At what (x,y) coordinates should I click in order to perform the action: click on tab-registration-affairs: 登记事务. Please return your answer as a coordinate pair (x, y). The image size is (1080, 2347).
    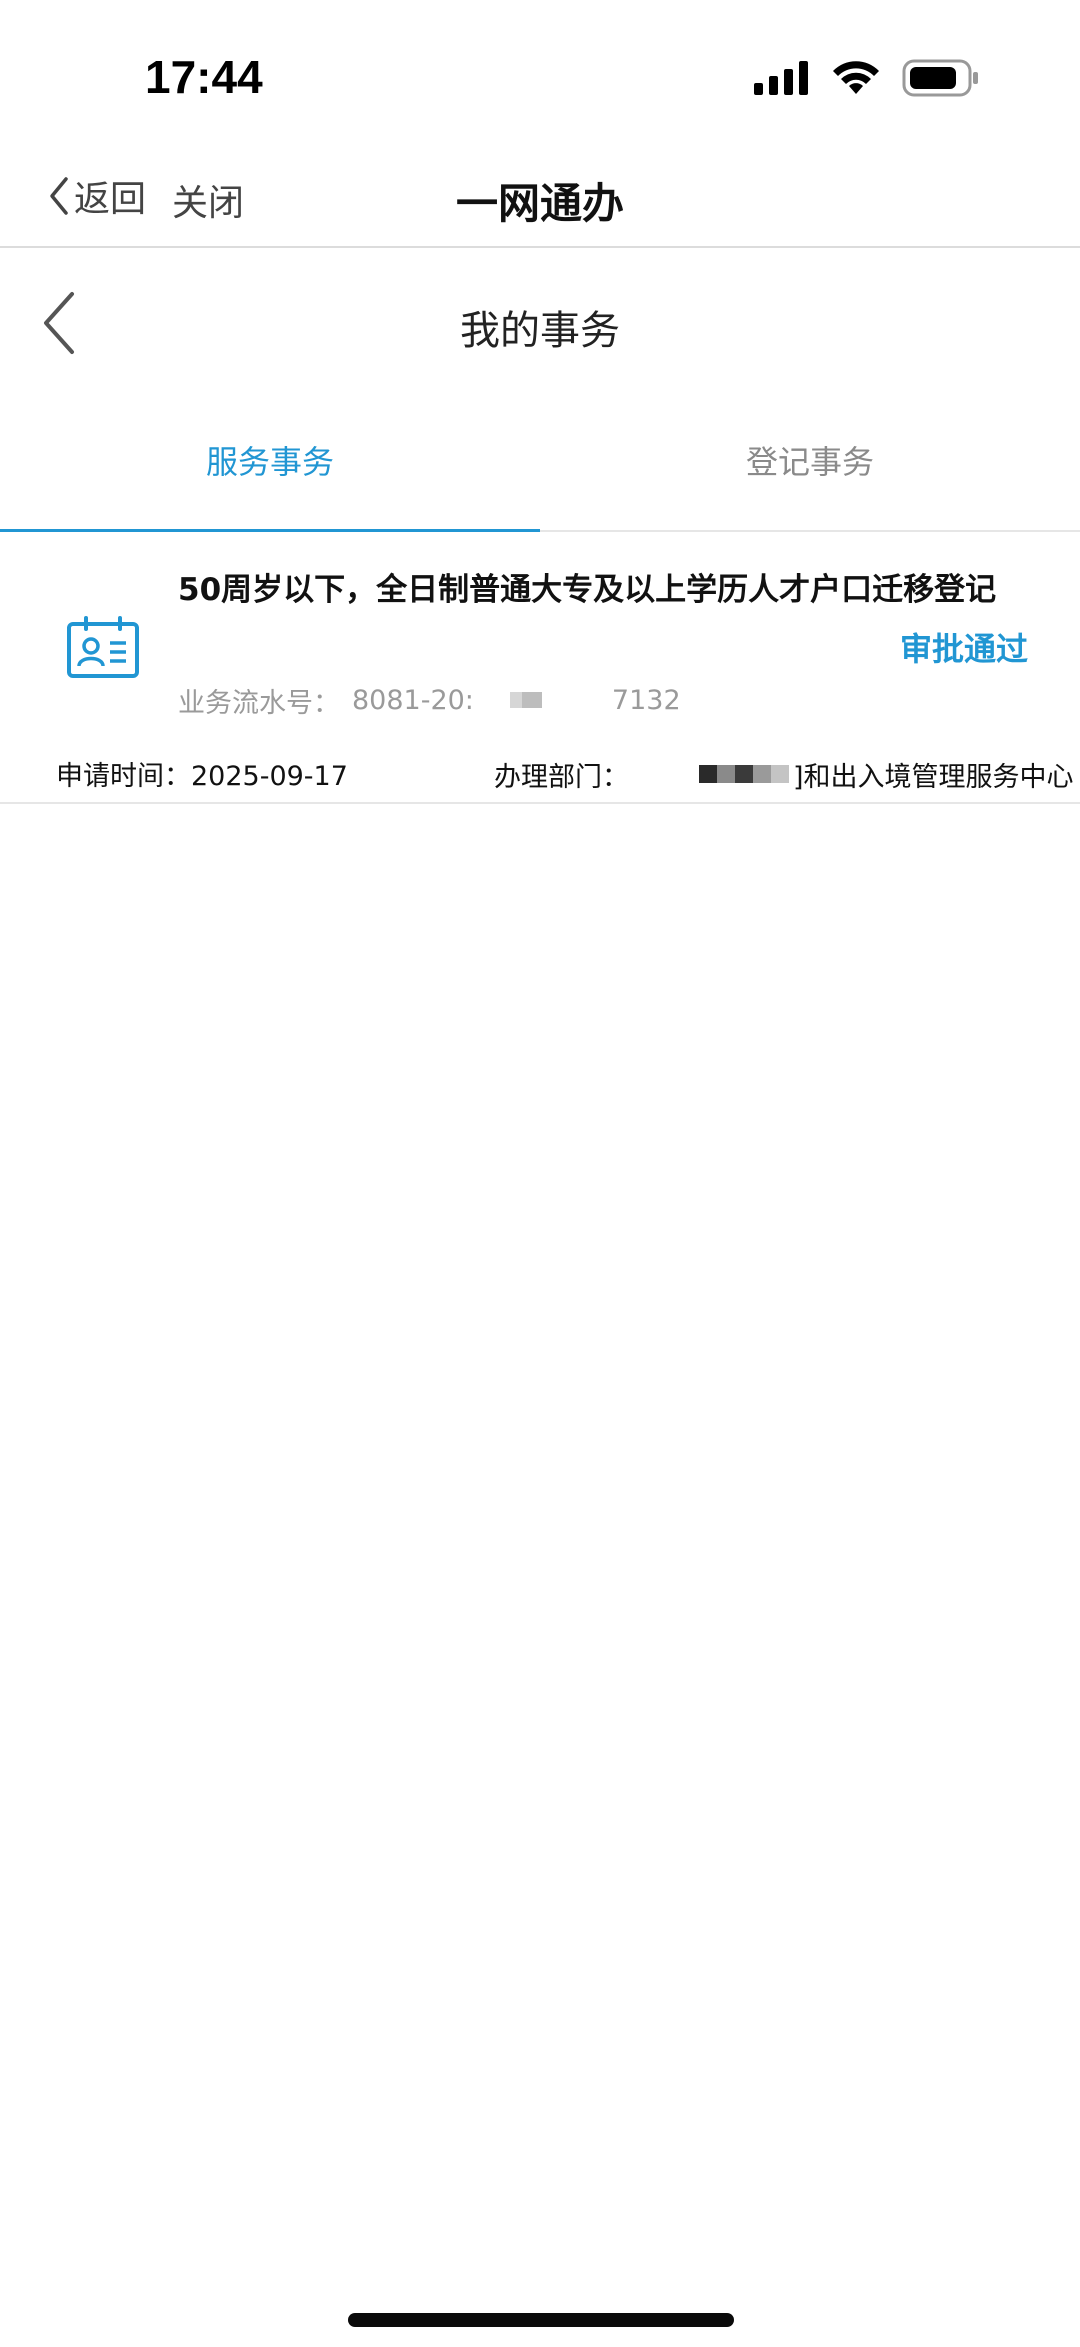
    Looking at the image, I should click on (810, 469).